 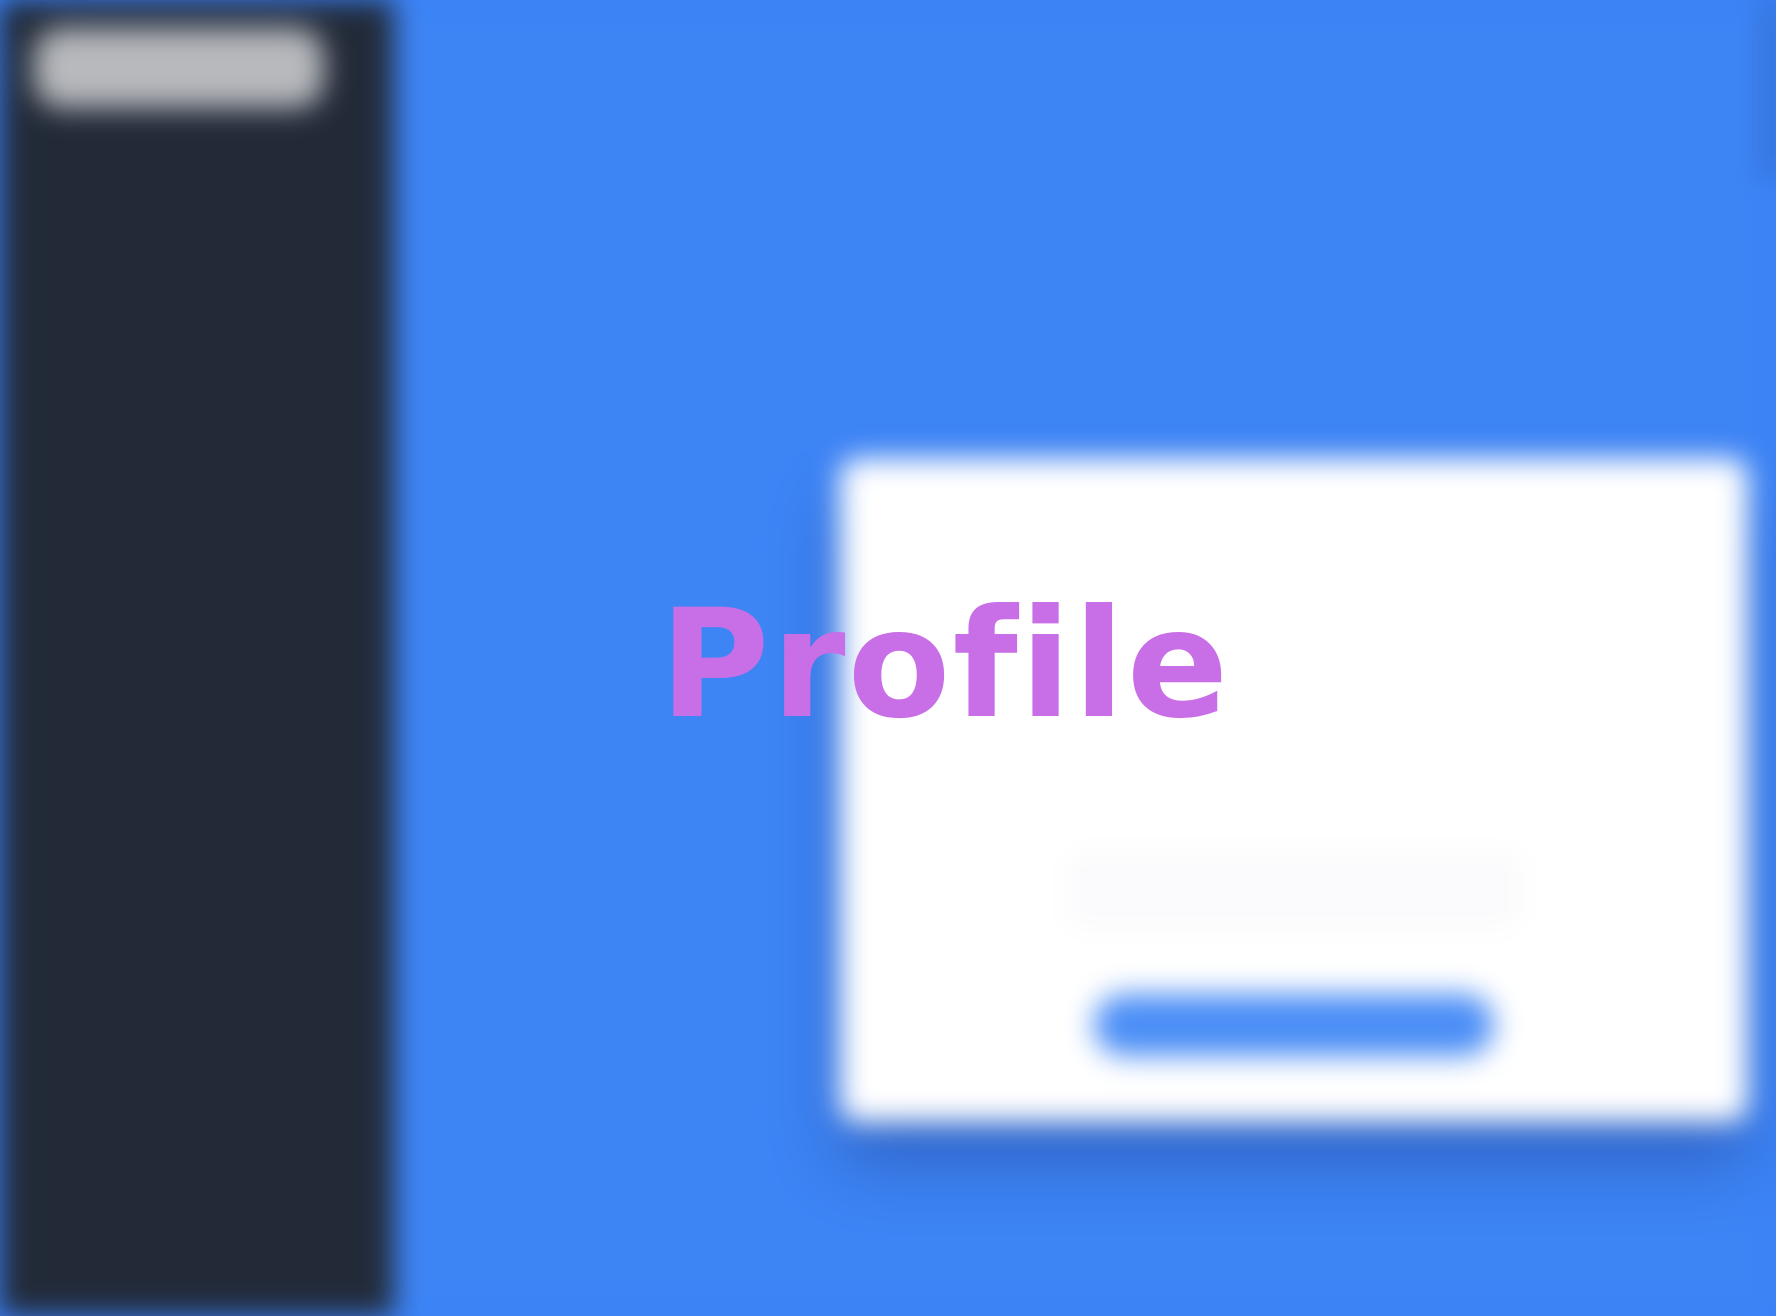 I want to click on submit-button, so click(x=1294, y=1025).